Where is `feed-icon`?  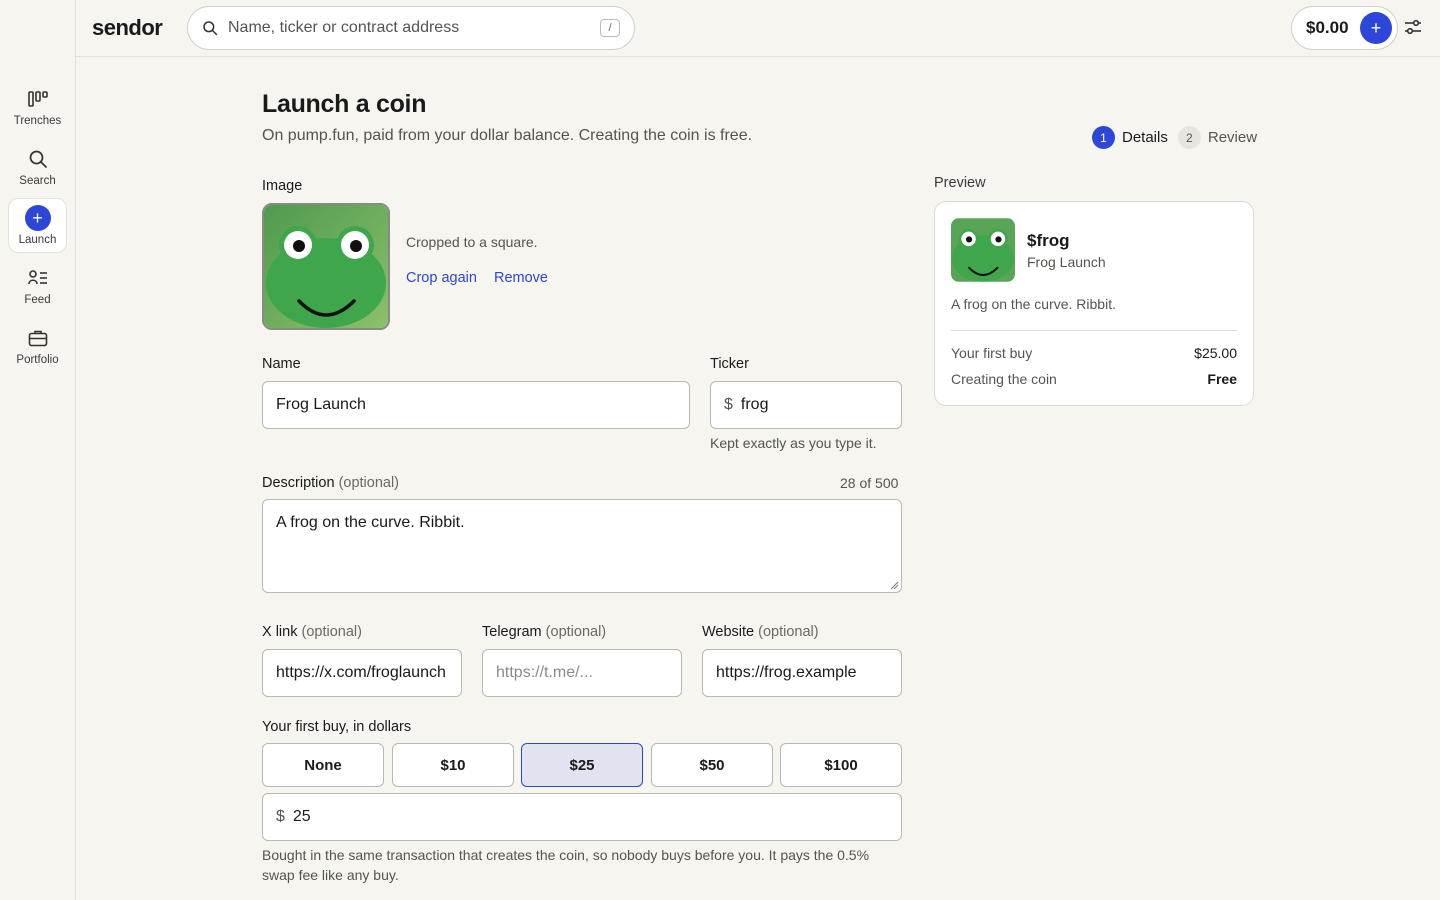
feed-icon is located at coordinates (38, 278).